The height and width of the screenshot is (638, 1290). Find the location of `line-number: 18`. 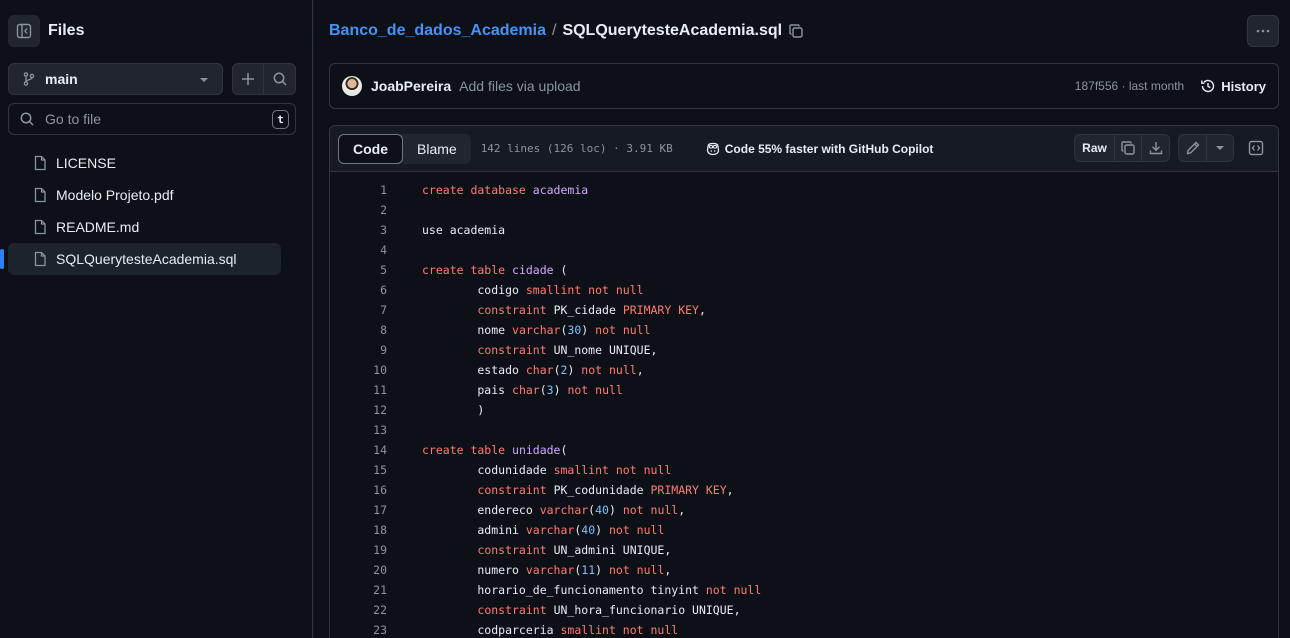

line-number: 18 is located at coordinates (358, 530).